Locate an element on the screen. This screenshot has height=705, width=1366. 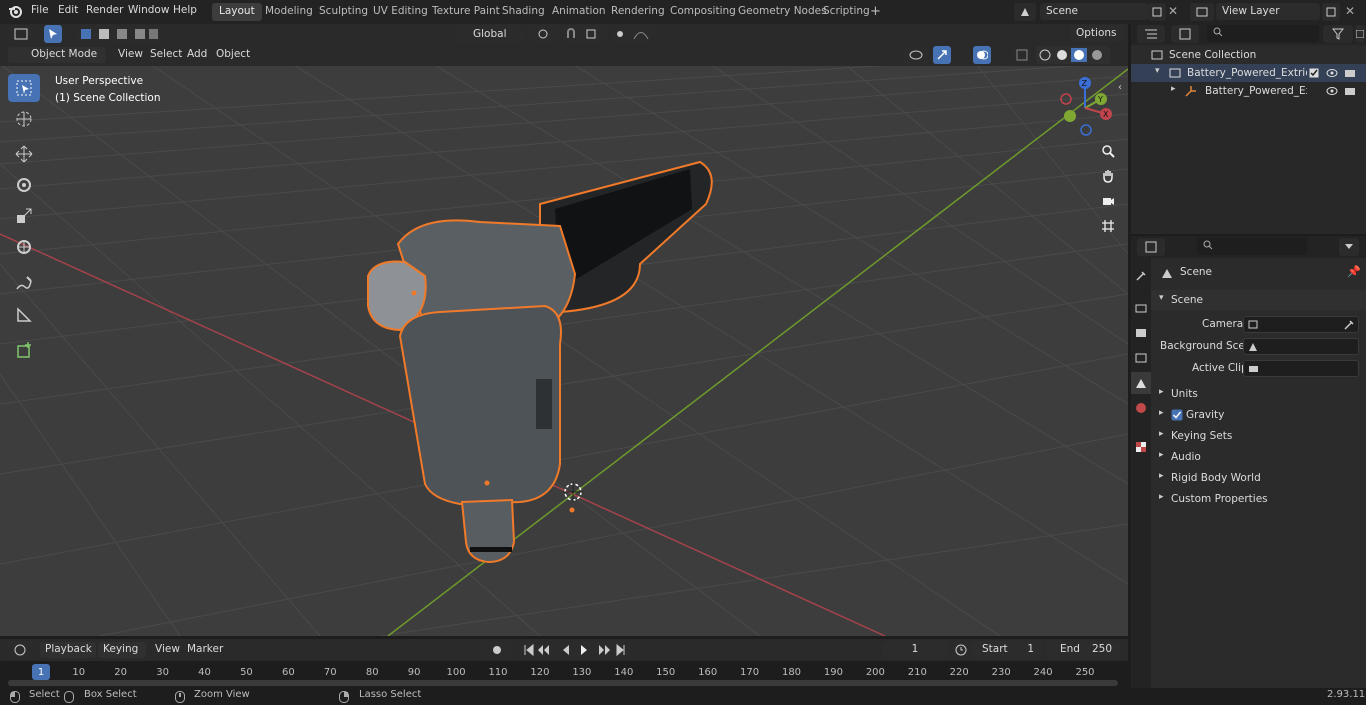
expand-arrow-icon: ▾ is located at coordinates (1157, 71).